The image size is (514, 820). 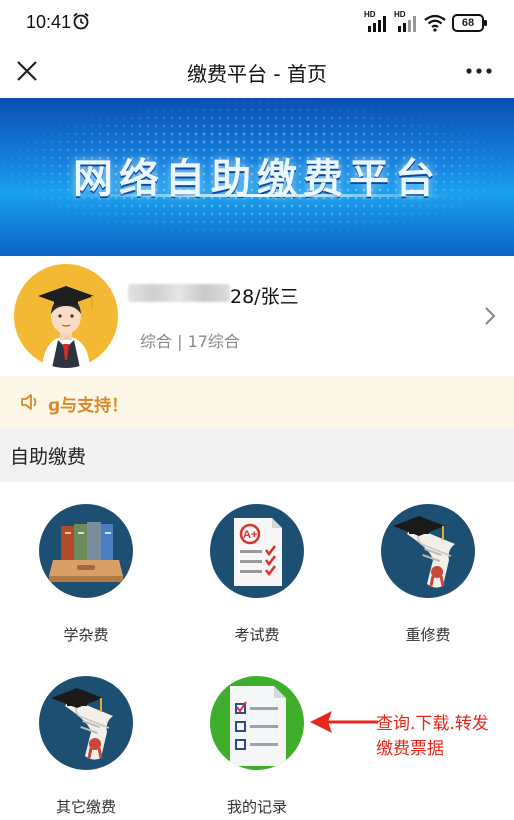 I want to click on alarm-icon, so click(x=81, y=21).